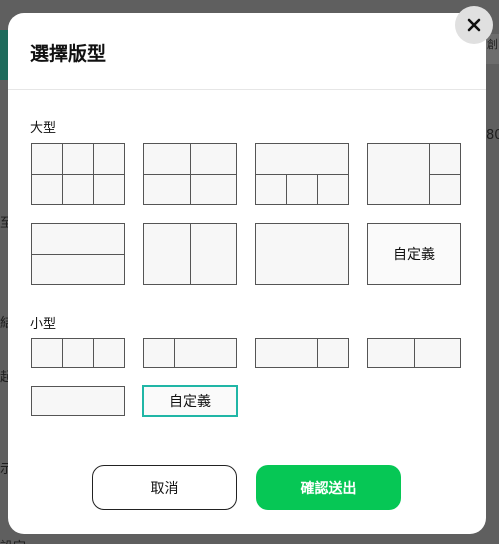 This screenshot has width=499, height=544. I want to click on submit-button: 確認送出, so click(328, 487).